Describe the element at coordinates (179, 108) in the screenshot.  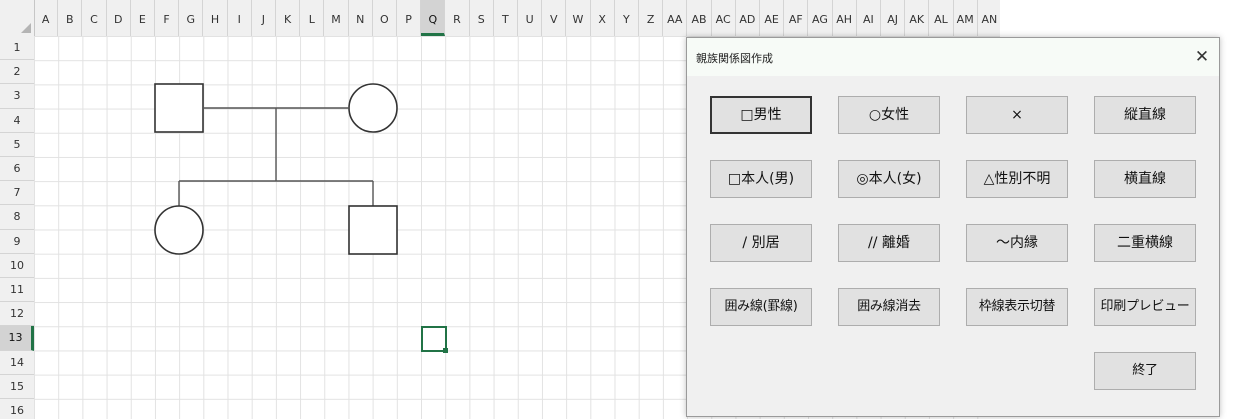
I see `father-square-shape` at that location.